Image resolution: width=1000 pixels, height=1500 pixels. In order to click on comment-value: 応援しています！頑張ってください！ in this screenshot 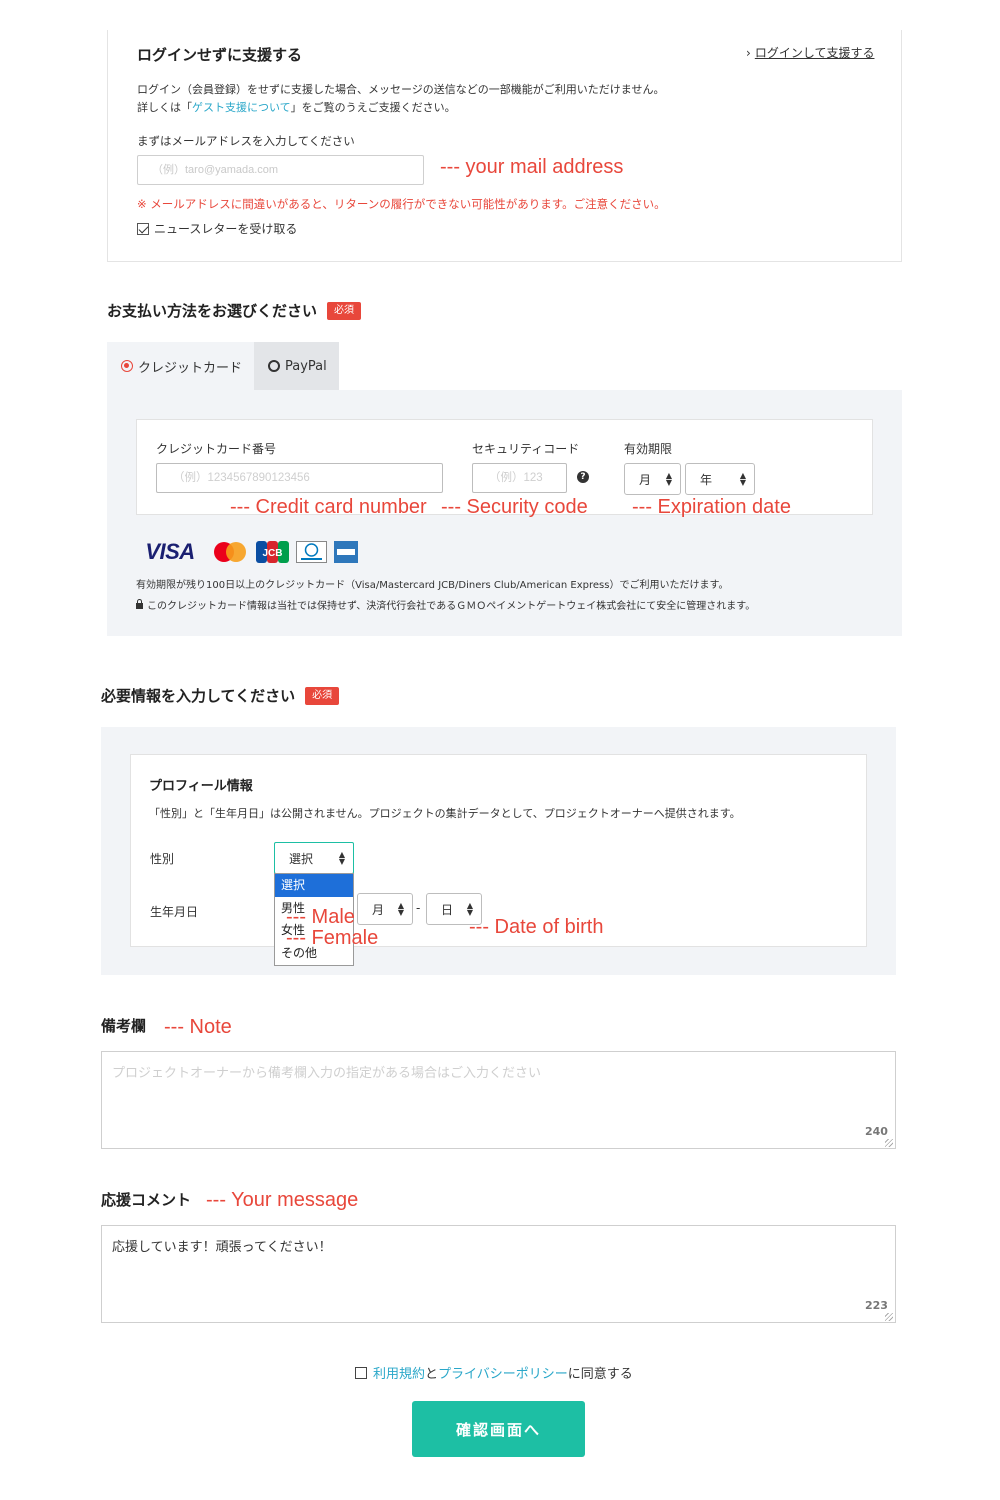, I will do `click(222, 1247)`.